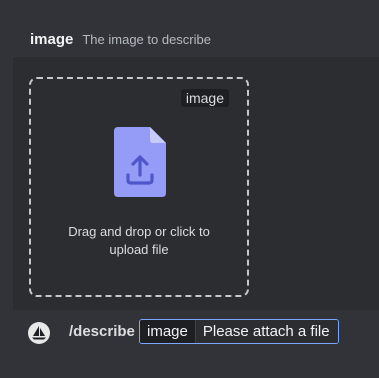  What do you see at coordinates (266, 331) in the screenshot?
I see `argument-placeholder: Please attach a file` at bounding box center [266, 331].